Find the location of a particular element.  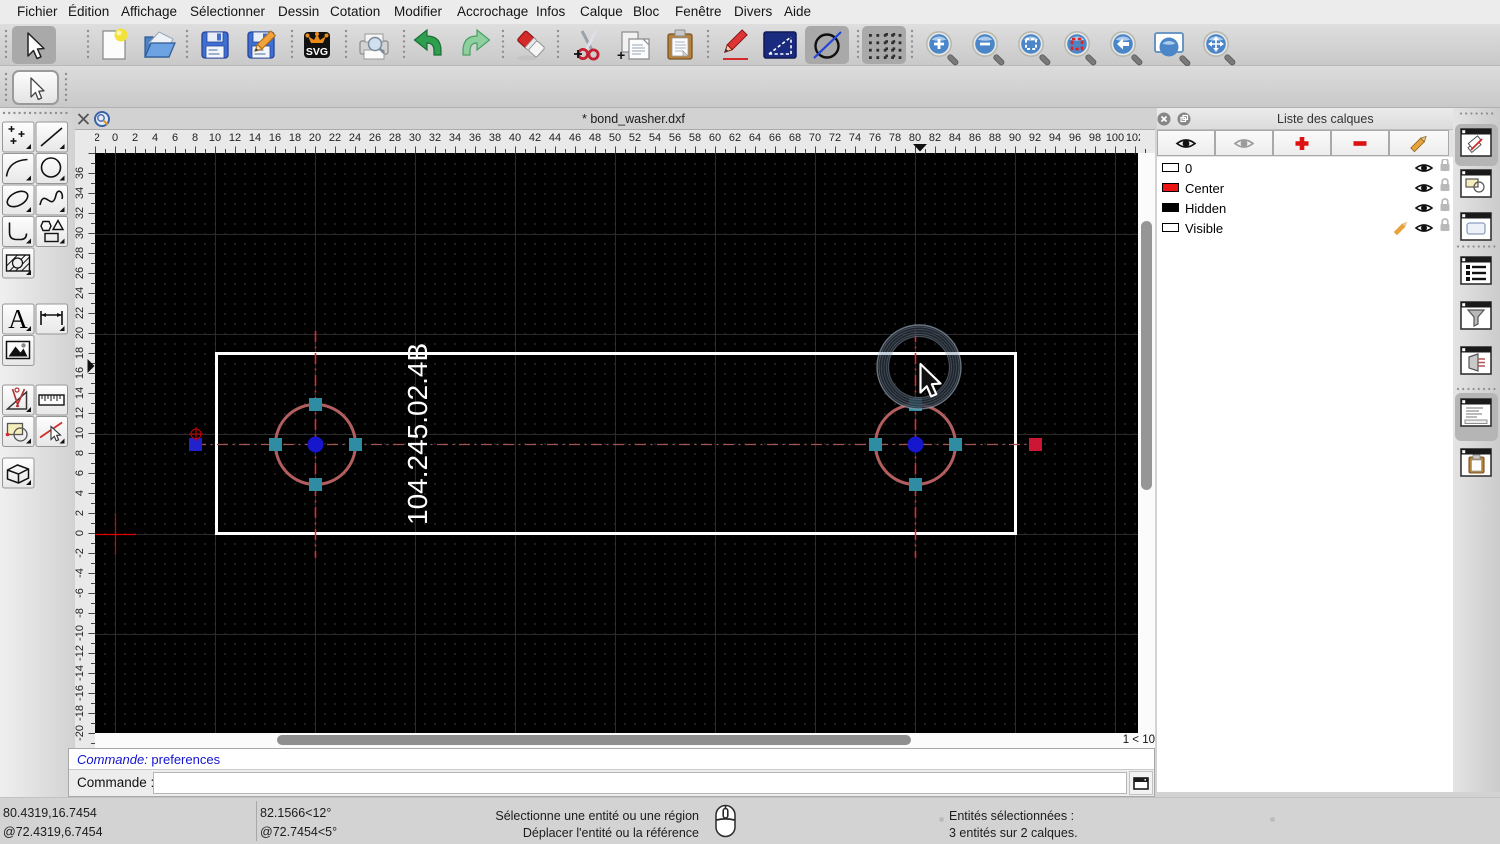

svg-text: A is located at coordinates (18, 319).